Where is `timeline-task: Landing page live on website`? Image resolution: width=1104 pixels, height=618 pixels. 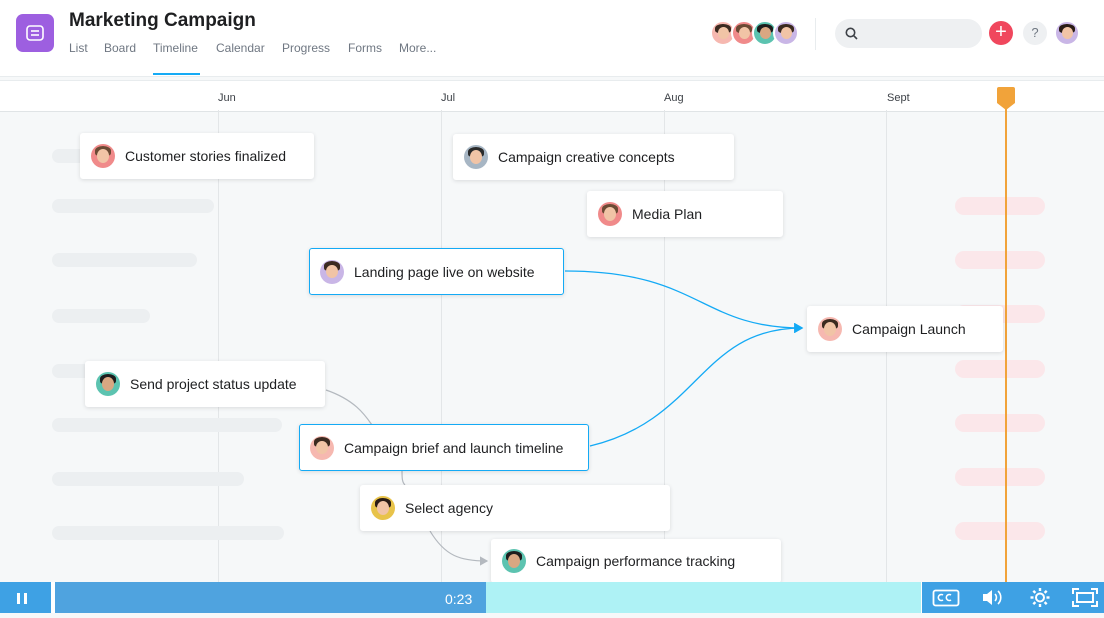 timeline-task: Landing page live on website is located at coordinates (436, 271).